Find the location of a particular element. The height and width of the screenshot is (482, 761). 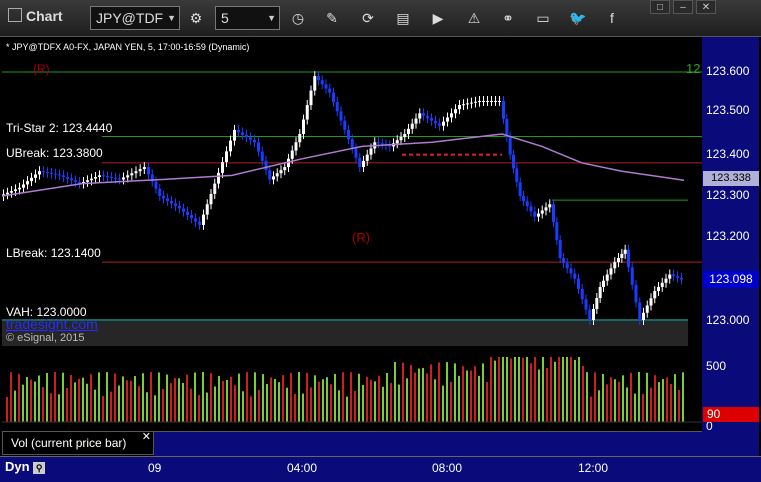

lbreak-label: LBreak: 123.1400 is located at coordinates (53, 253).